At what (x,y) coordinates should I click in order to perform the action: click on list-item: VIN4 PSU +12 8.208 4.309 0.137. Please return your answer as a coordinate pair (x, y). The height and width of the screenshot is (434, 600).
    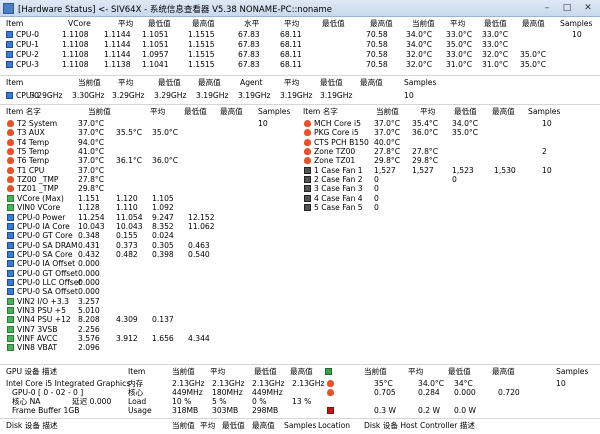
    Looking at the image, I should click on (300, 319).